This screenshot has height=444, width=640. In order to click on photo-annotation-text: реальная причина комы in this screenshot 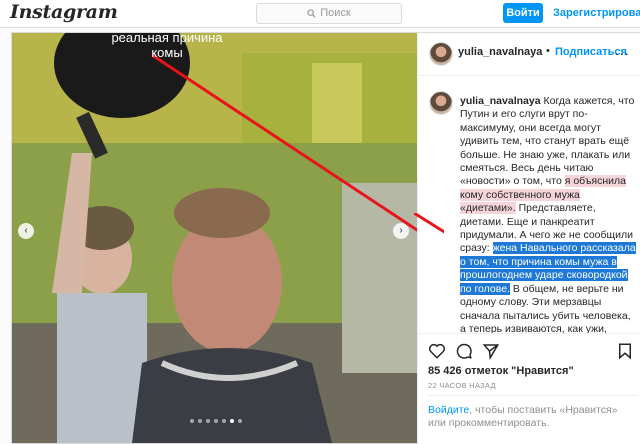, I will do `click(167, 46)`.